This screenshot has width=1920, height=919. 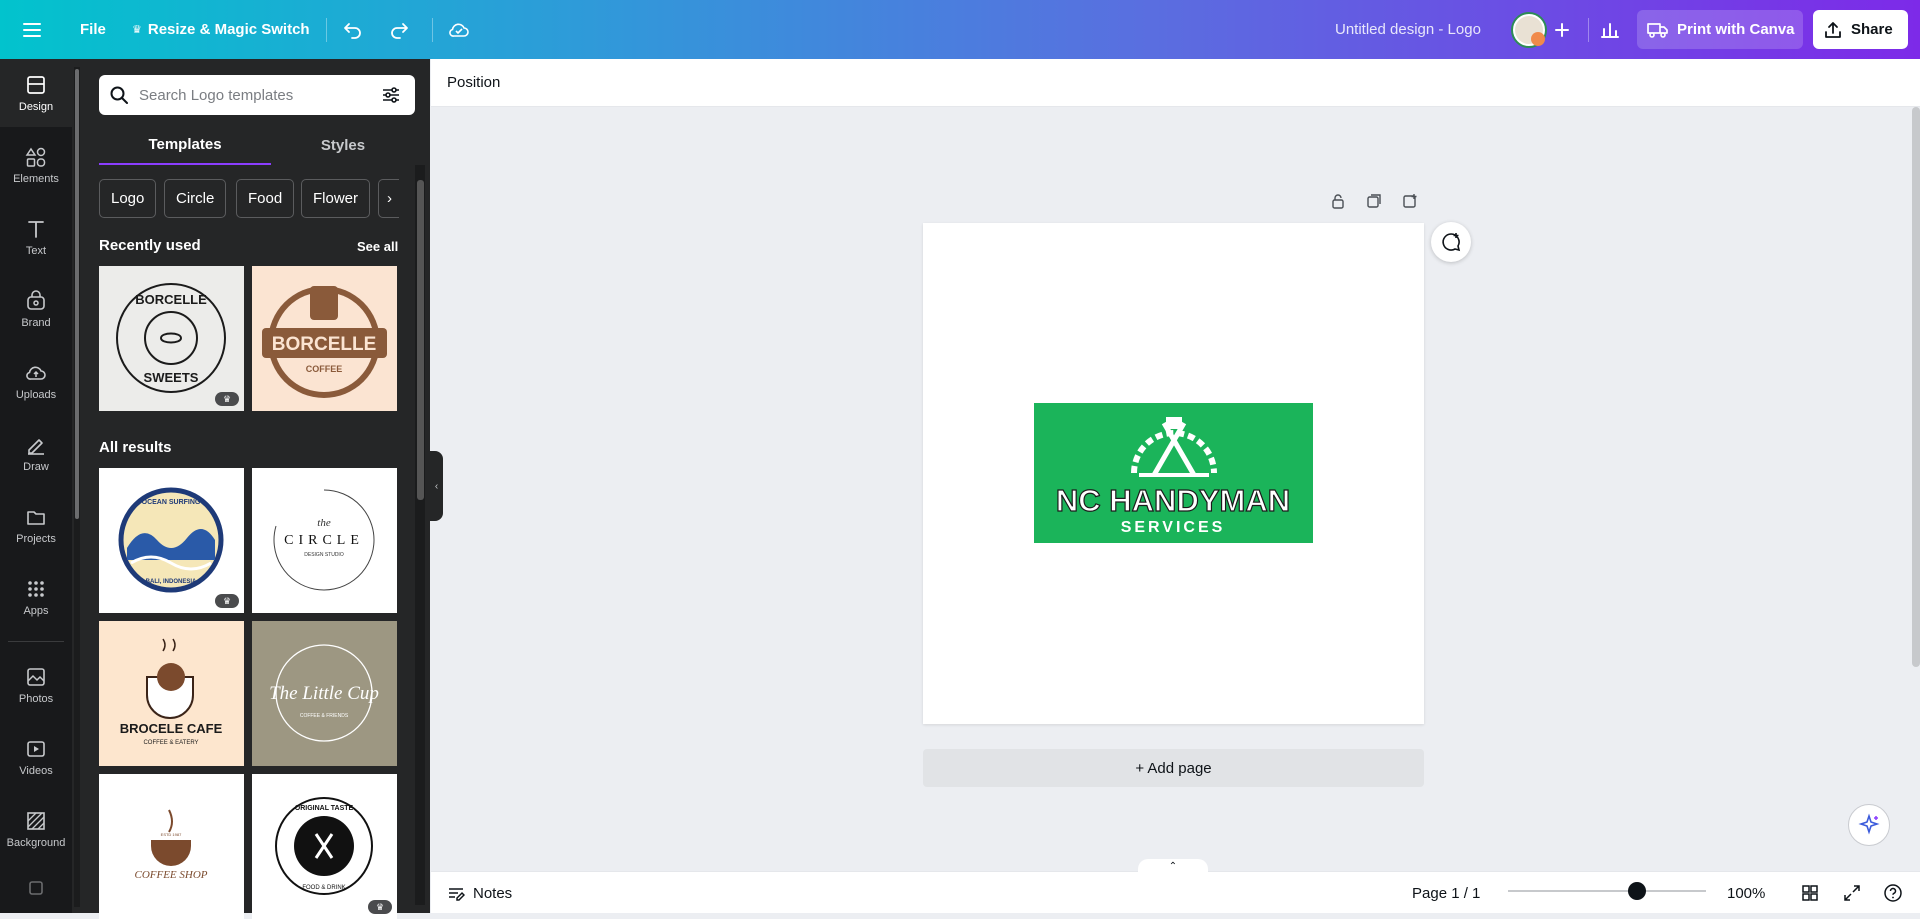 What do you see at coordinates (324, 540) in the screenshot?
I see `template-the-circle: the CIRCLE DESIGN STUDIO` at bounding box center [324, 540].